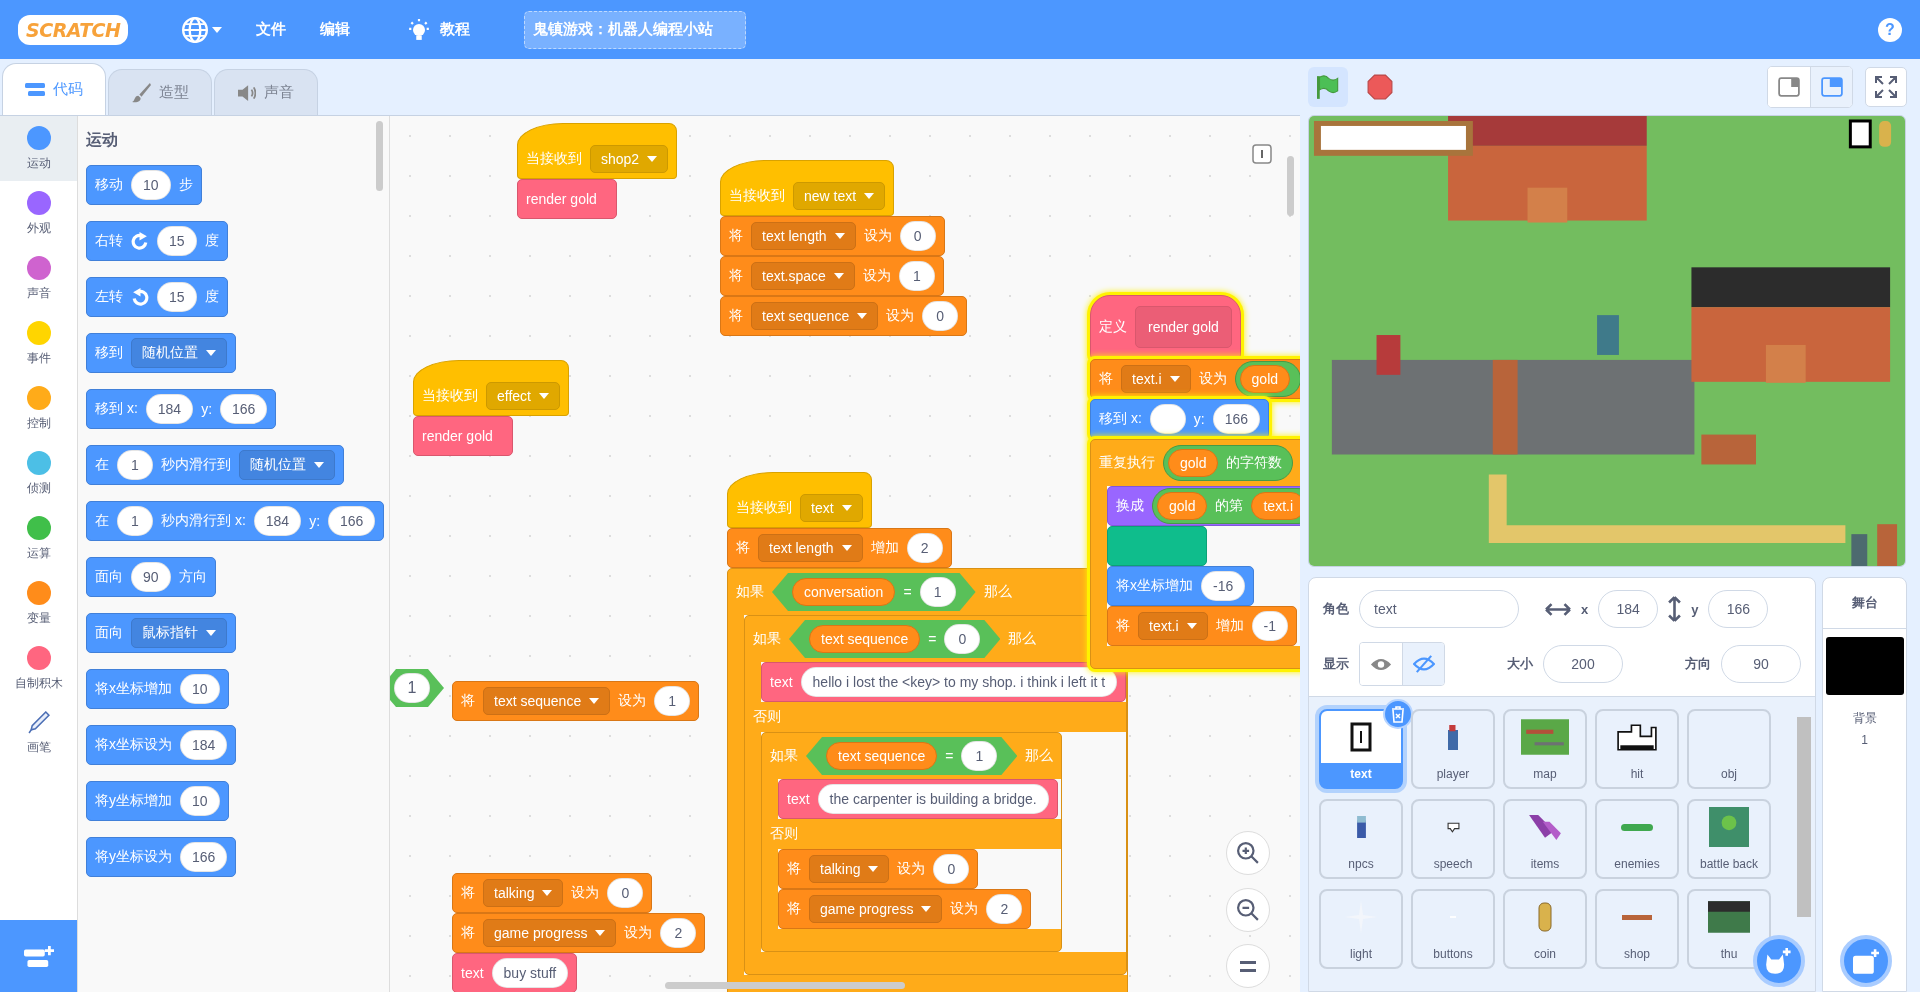 The width and height of the screenshot is (1920, 992). I want to click on control-block, so click(928, 780).